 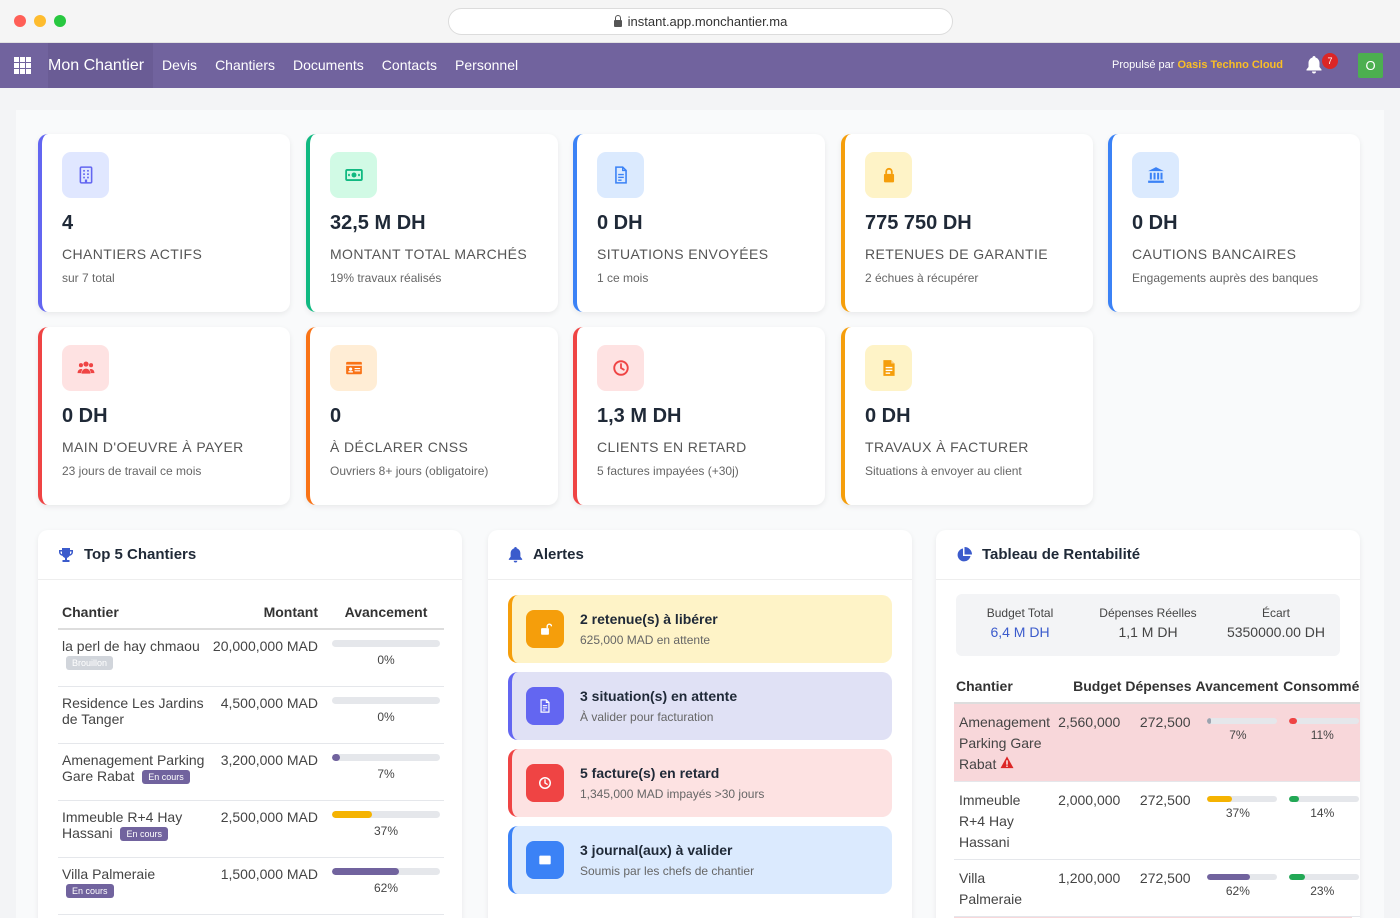 What do you see at coordinates (1007, 762) in the screenshot?
I see `warning-icon` at bounding box center [1007, 762].